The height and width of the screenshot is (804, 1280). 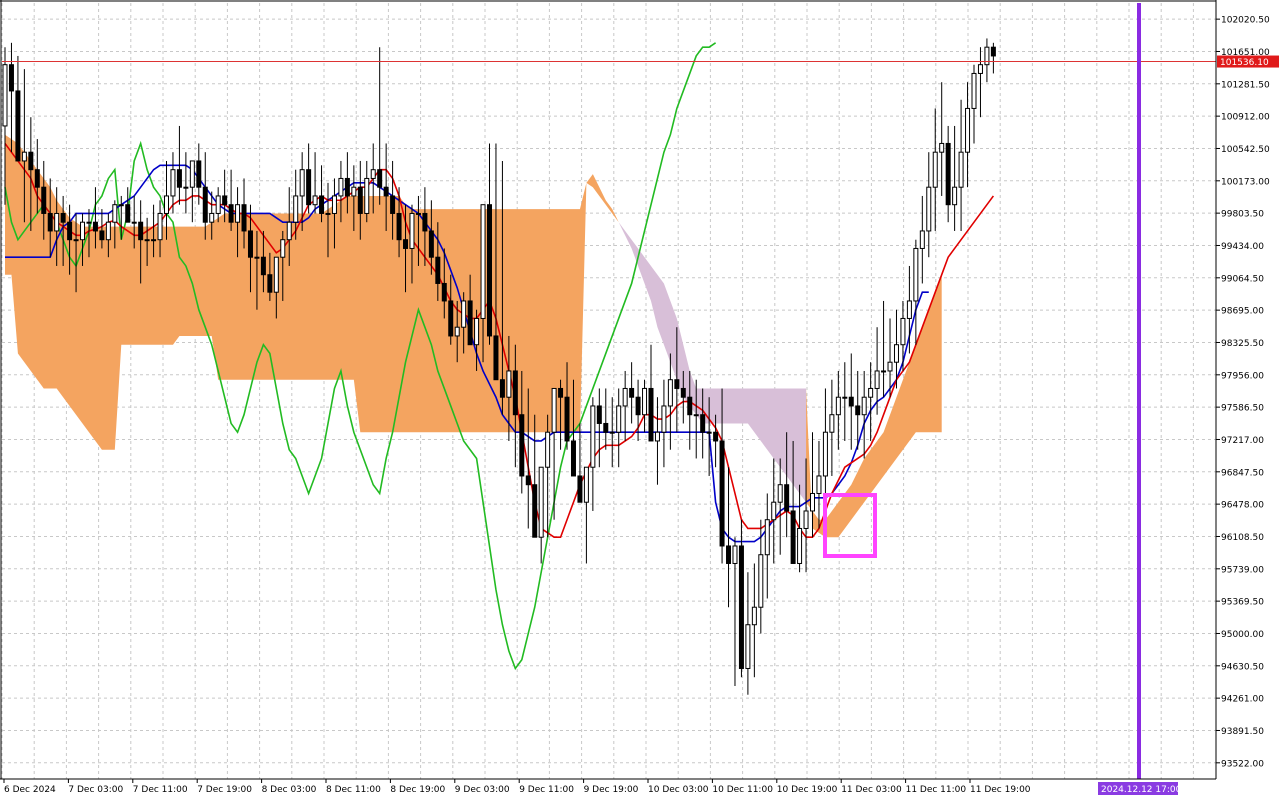 What do you see at coordinates (1242, 473) in the screenshot?
I see `y-tick-label: 96847.50` at bounding box center [1242, 473].